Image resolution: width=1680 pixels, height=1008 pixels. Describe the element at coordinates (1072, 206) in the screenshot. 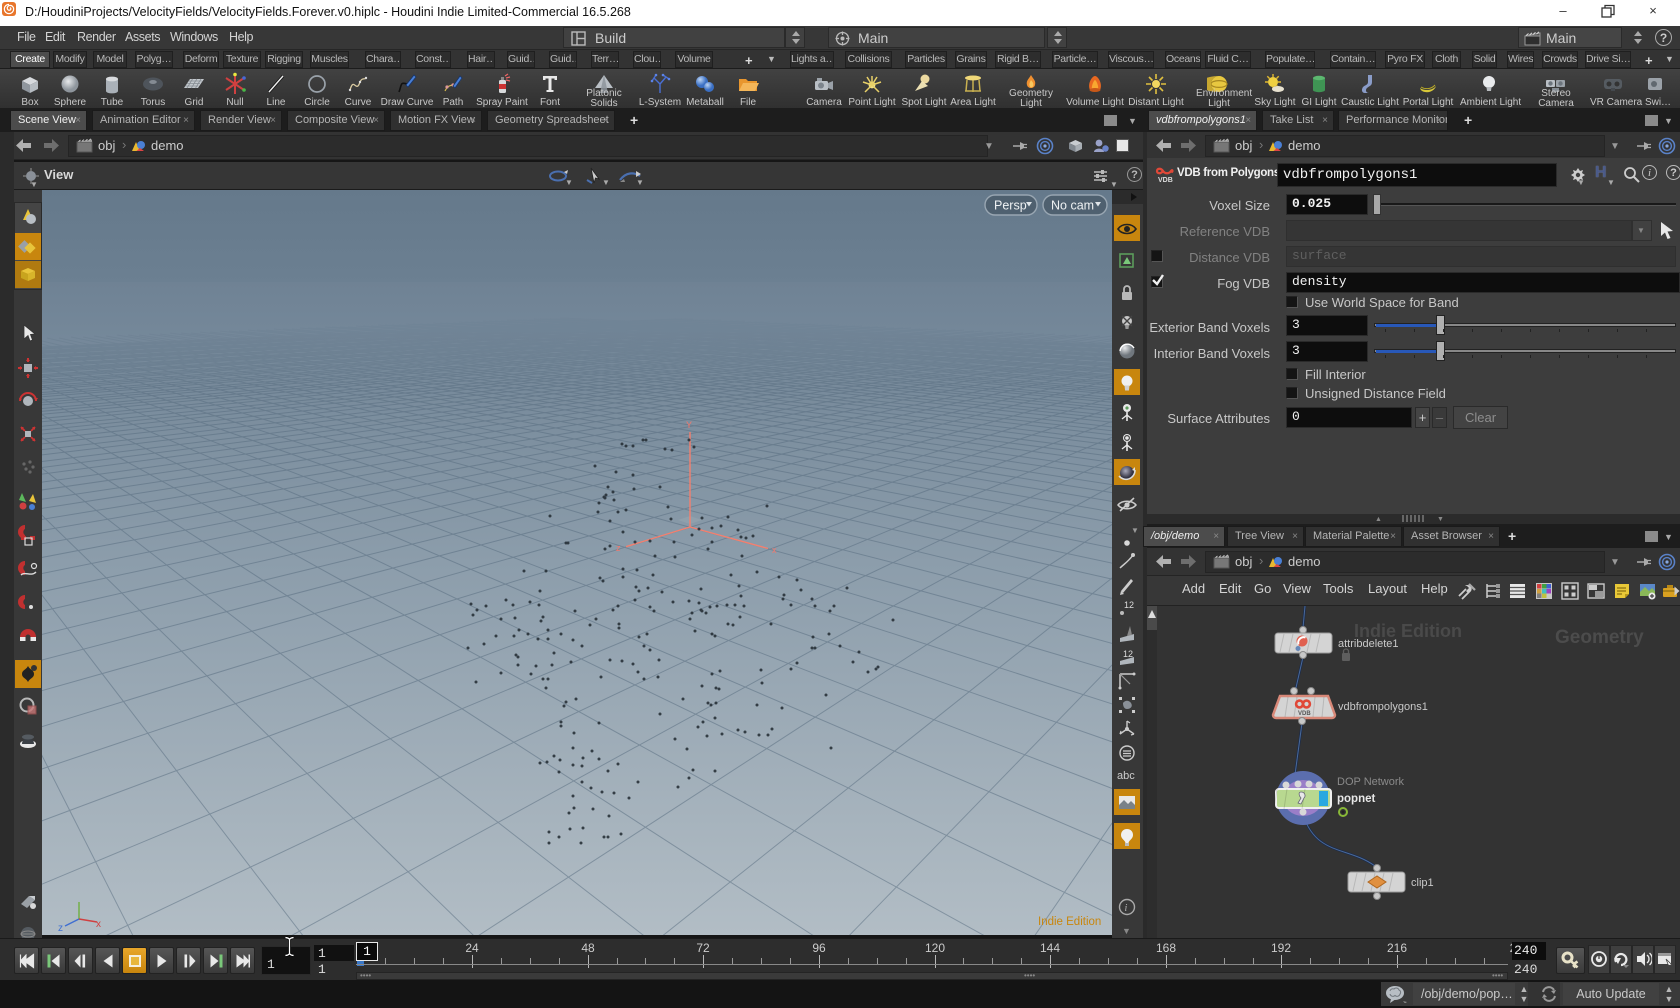

I see `svg-text: No cam` at that location.